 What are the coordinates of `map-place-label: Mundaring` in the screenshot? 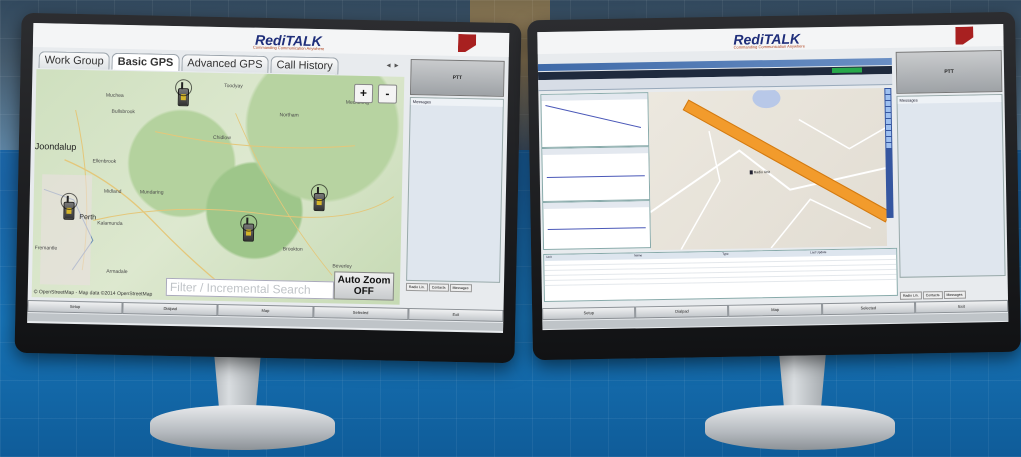 It's located at (151, 192).